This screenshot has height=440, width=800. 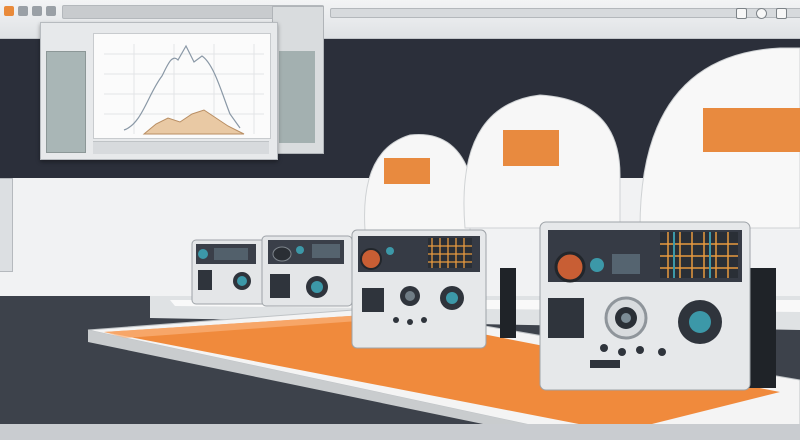 I want to click on app-icon-orange, so click(x=9, y=11).